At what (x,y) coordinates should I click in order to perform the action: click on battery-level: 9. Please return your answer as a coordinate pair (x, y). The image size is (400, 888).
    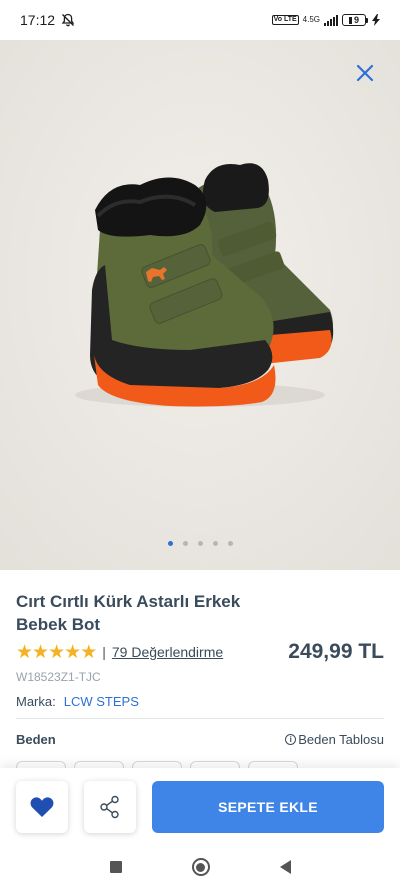
    Looking at the image, I should click on (356, 20).